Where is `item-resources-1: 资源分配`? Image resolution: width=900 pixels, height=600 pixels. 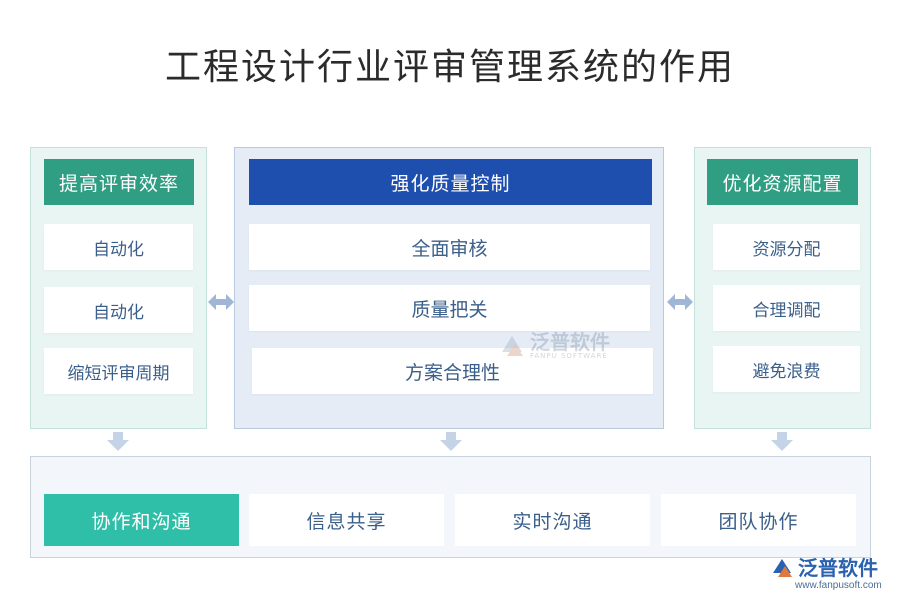
item-resources-1: 资源分配 is located at coordinates (786, 247).